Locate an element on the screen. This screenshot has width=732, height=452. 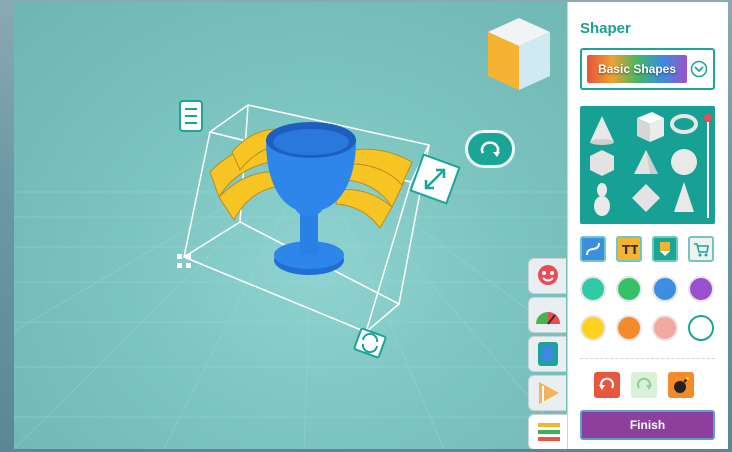
tools-icon is located at coordinates (548, 432).